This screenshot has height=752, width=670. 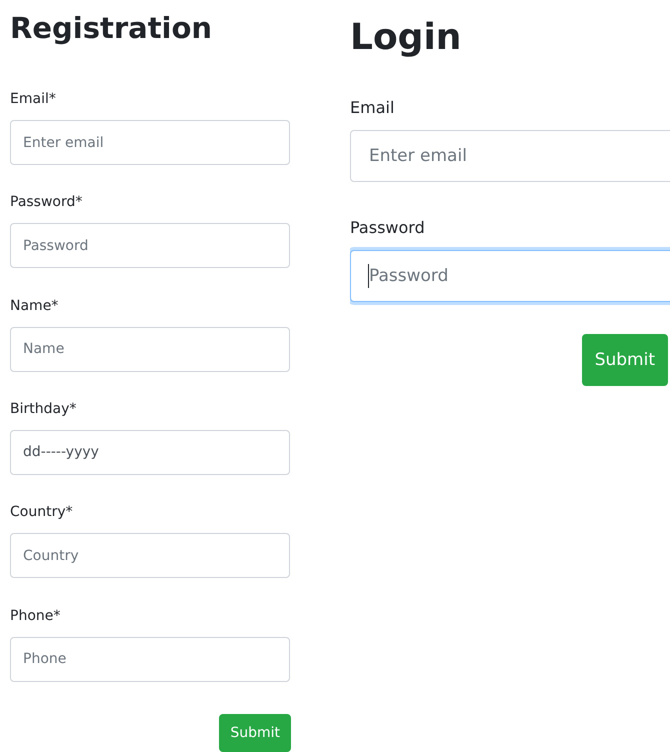 I want to click on input-field: dd-----yyyy, so click(x=150, y=452).